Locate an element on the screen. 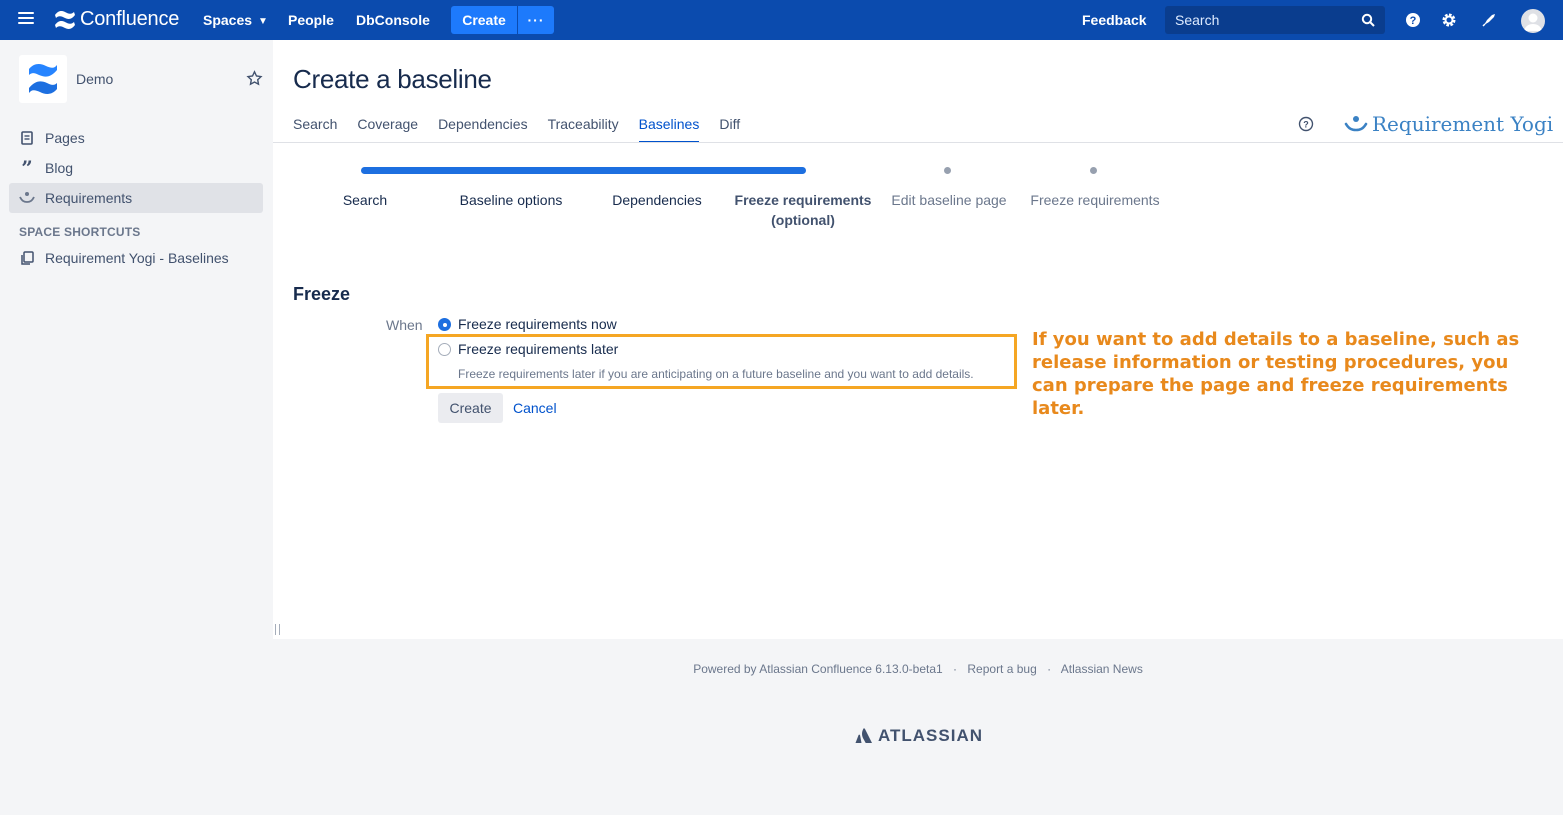 Image resolution: width=1563 pixels, height=815 pixels. confluence-logo-icon is located at coordinates (65, 19).